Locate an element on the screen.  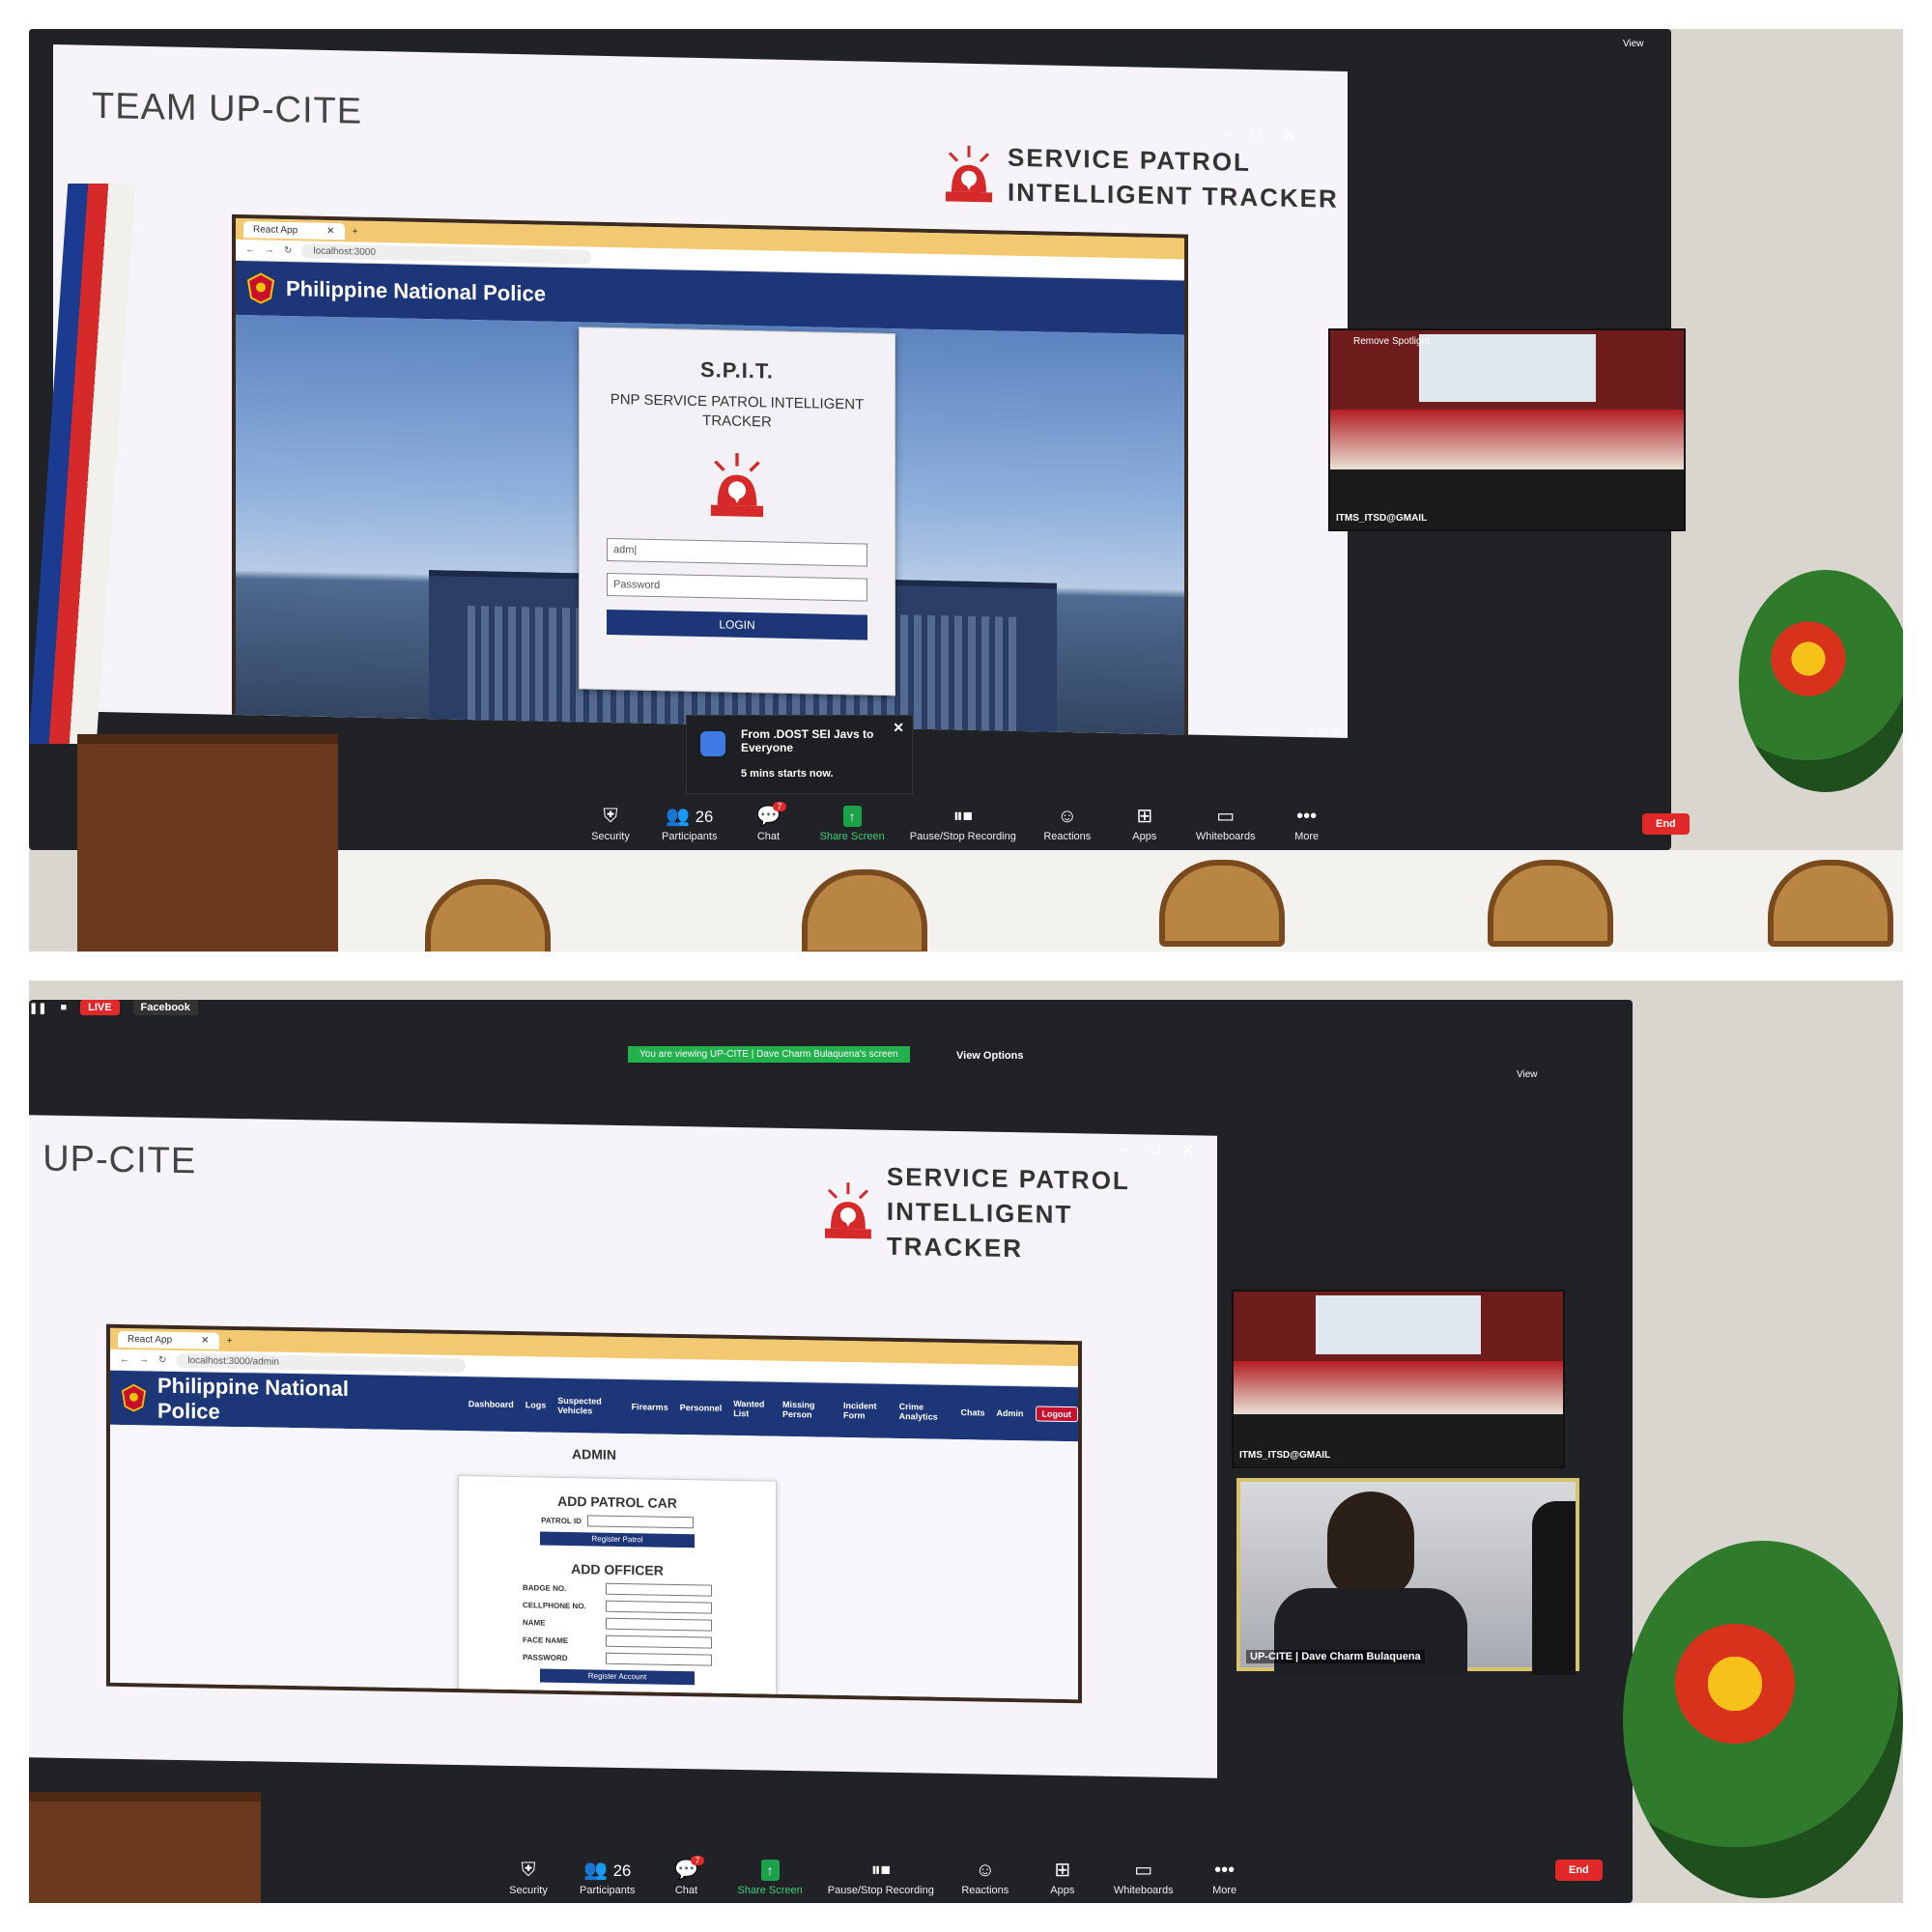
nav-missing-person: Missing Person is located at coordinates (807, 1410).